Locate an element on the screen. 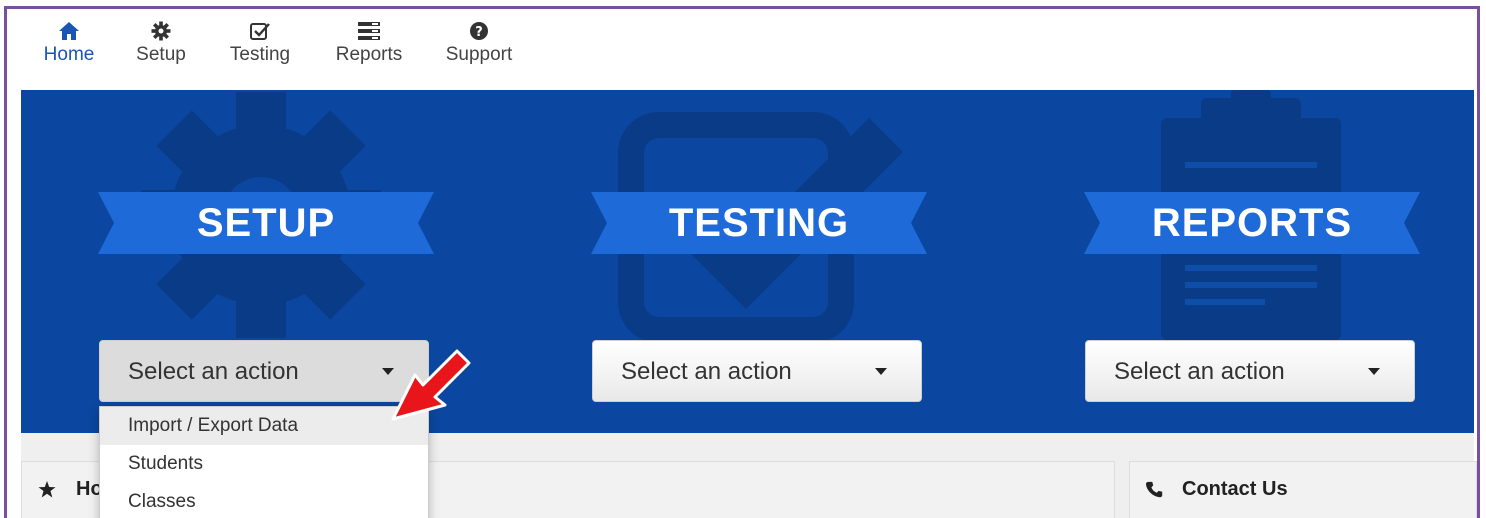 Image resolution: width=1486 pixels, height=518 pixels. section-title-setup: SETUP is located at coordinates (266, 223).